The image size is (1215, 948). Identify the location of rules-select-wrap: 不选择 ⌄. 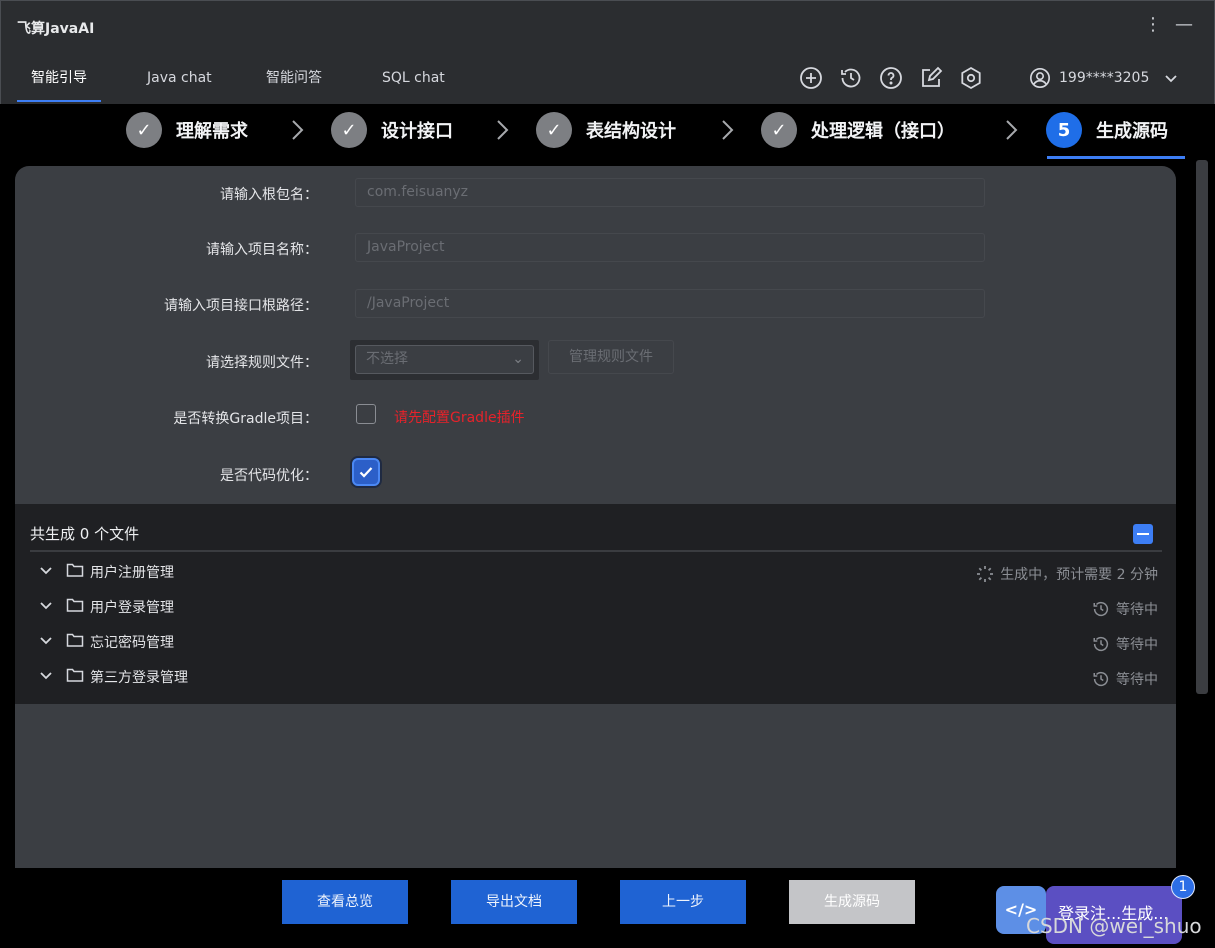
(444, 360).